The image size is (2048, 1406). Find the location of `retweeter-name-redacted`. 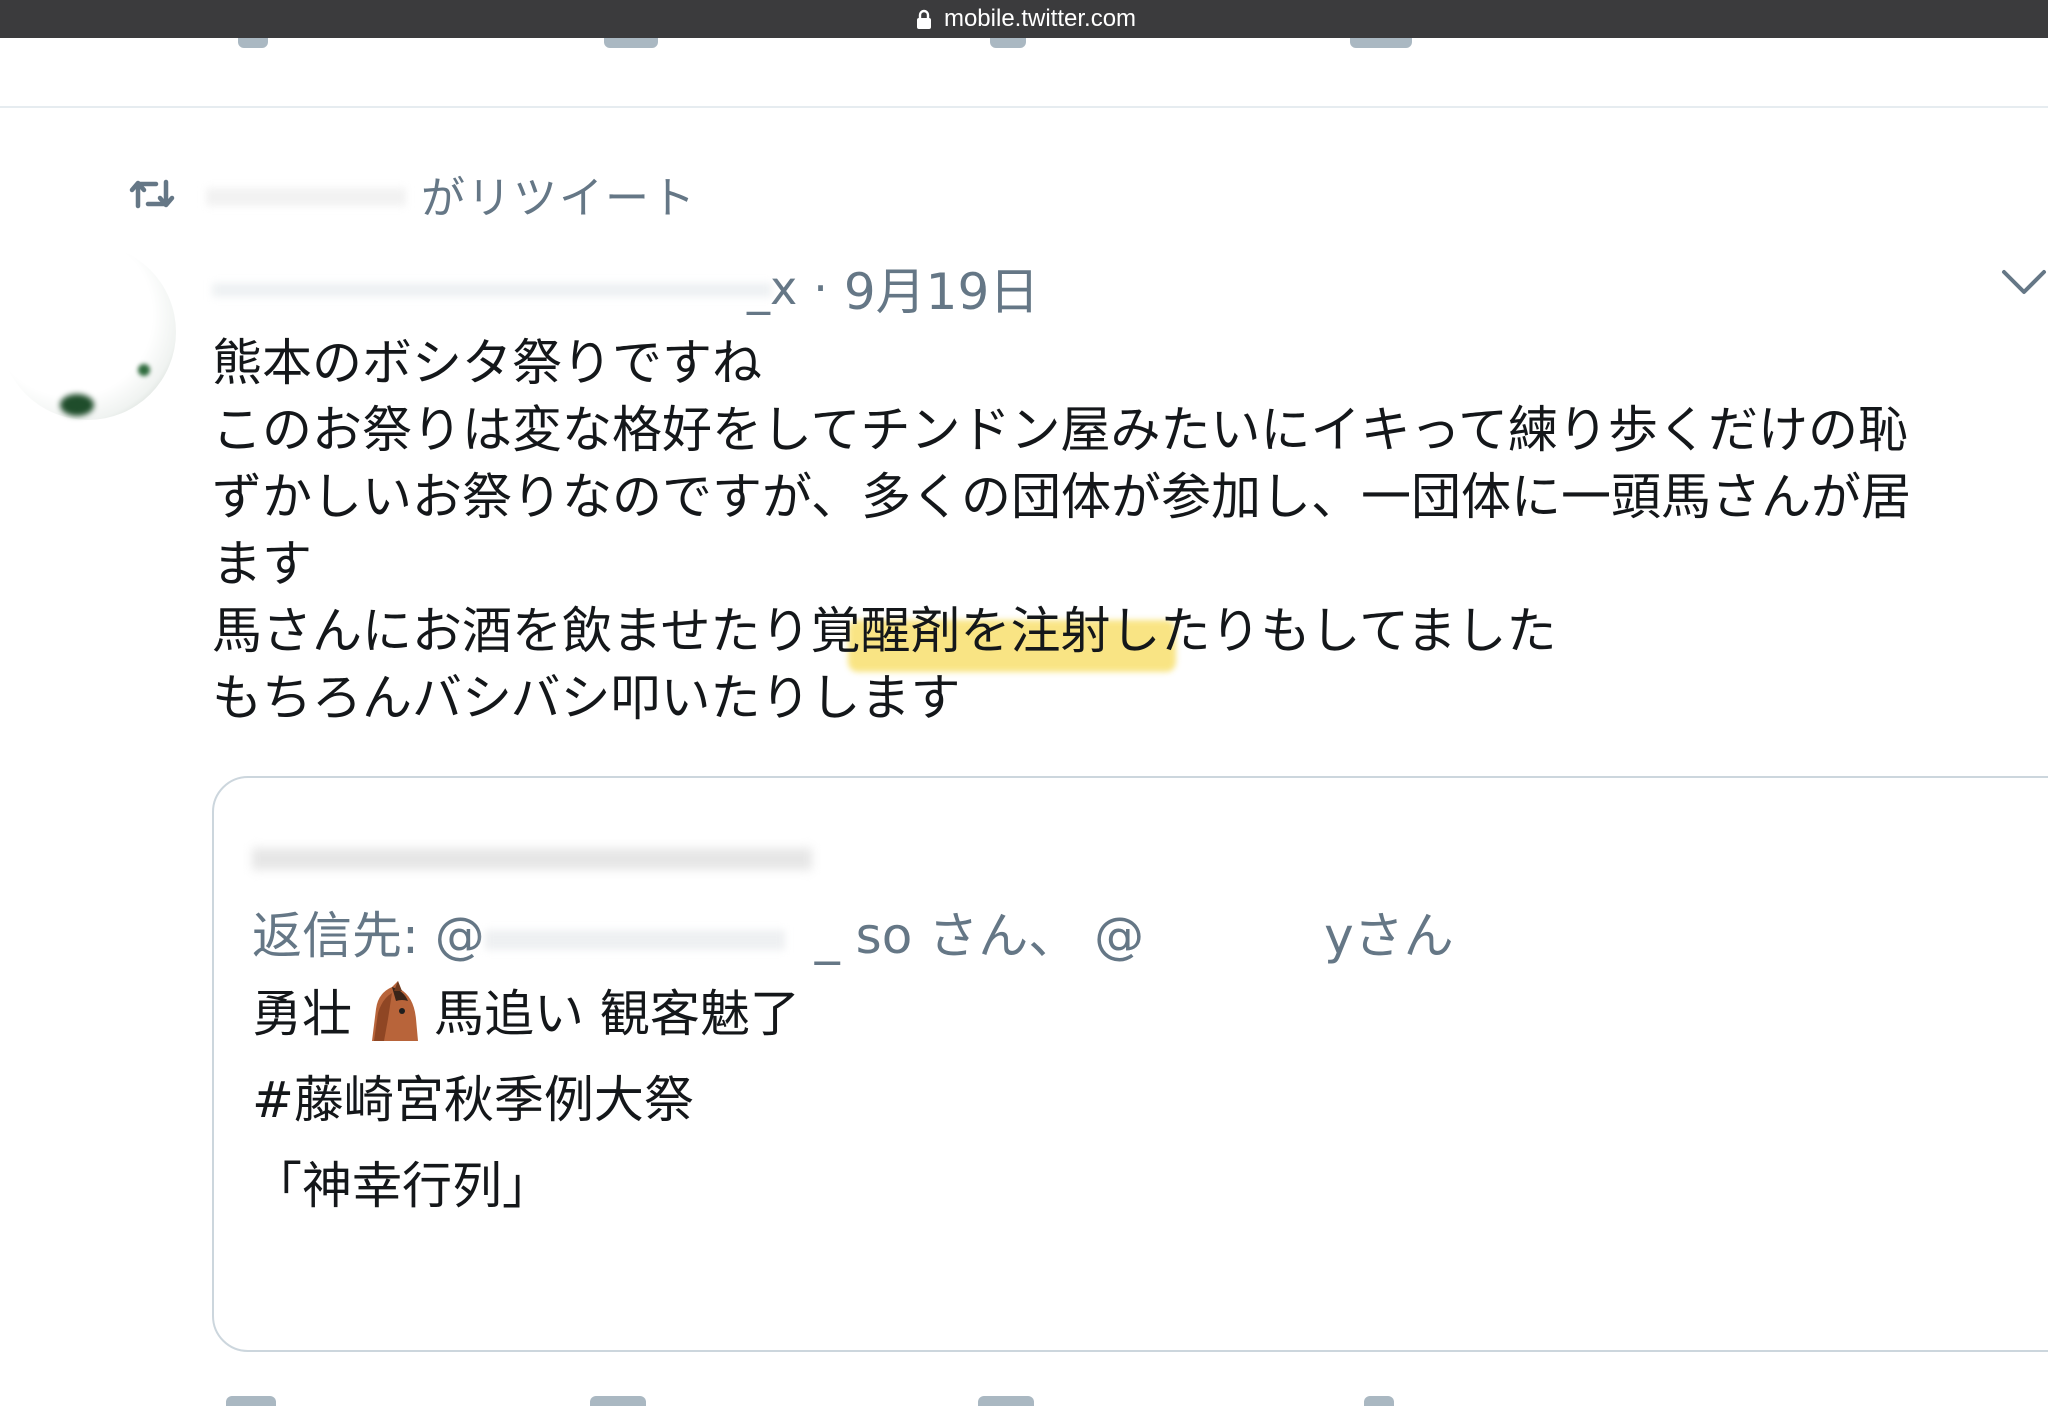

retweeter-name-redacted is located at coordinates (313, 194).